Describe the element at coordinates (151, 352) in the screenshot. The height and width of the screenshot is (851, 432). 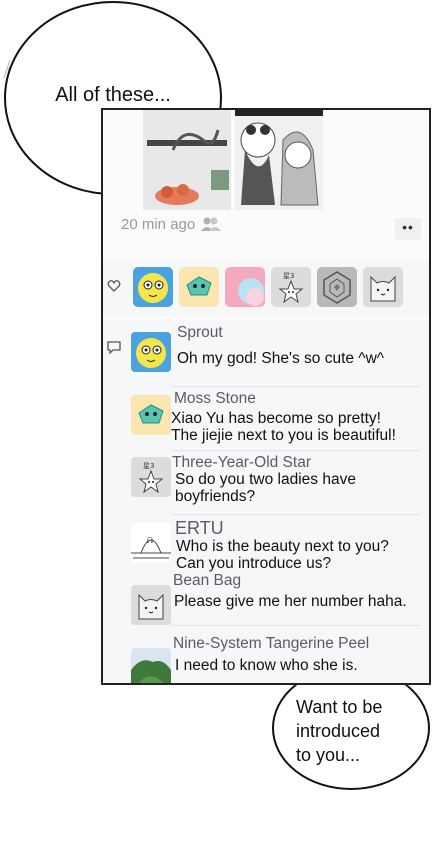
I see `comment-avatar-sprout` at that location.